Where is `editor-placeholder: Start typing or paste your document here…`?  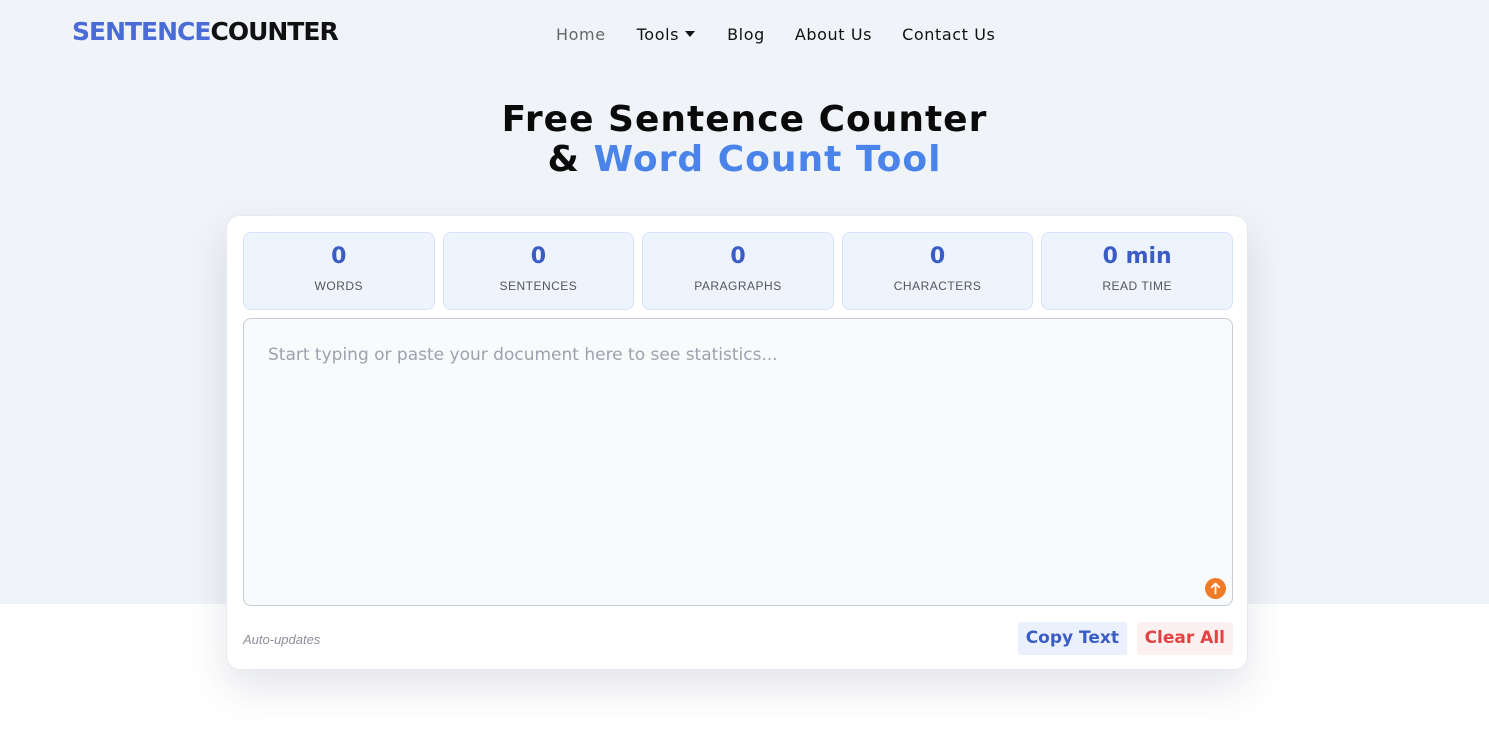 editor-placeholder: Start typing or paste your document here… is located at coordinates (523, 355).